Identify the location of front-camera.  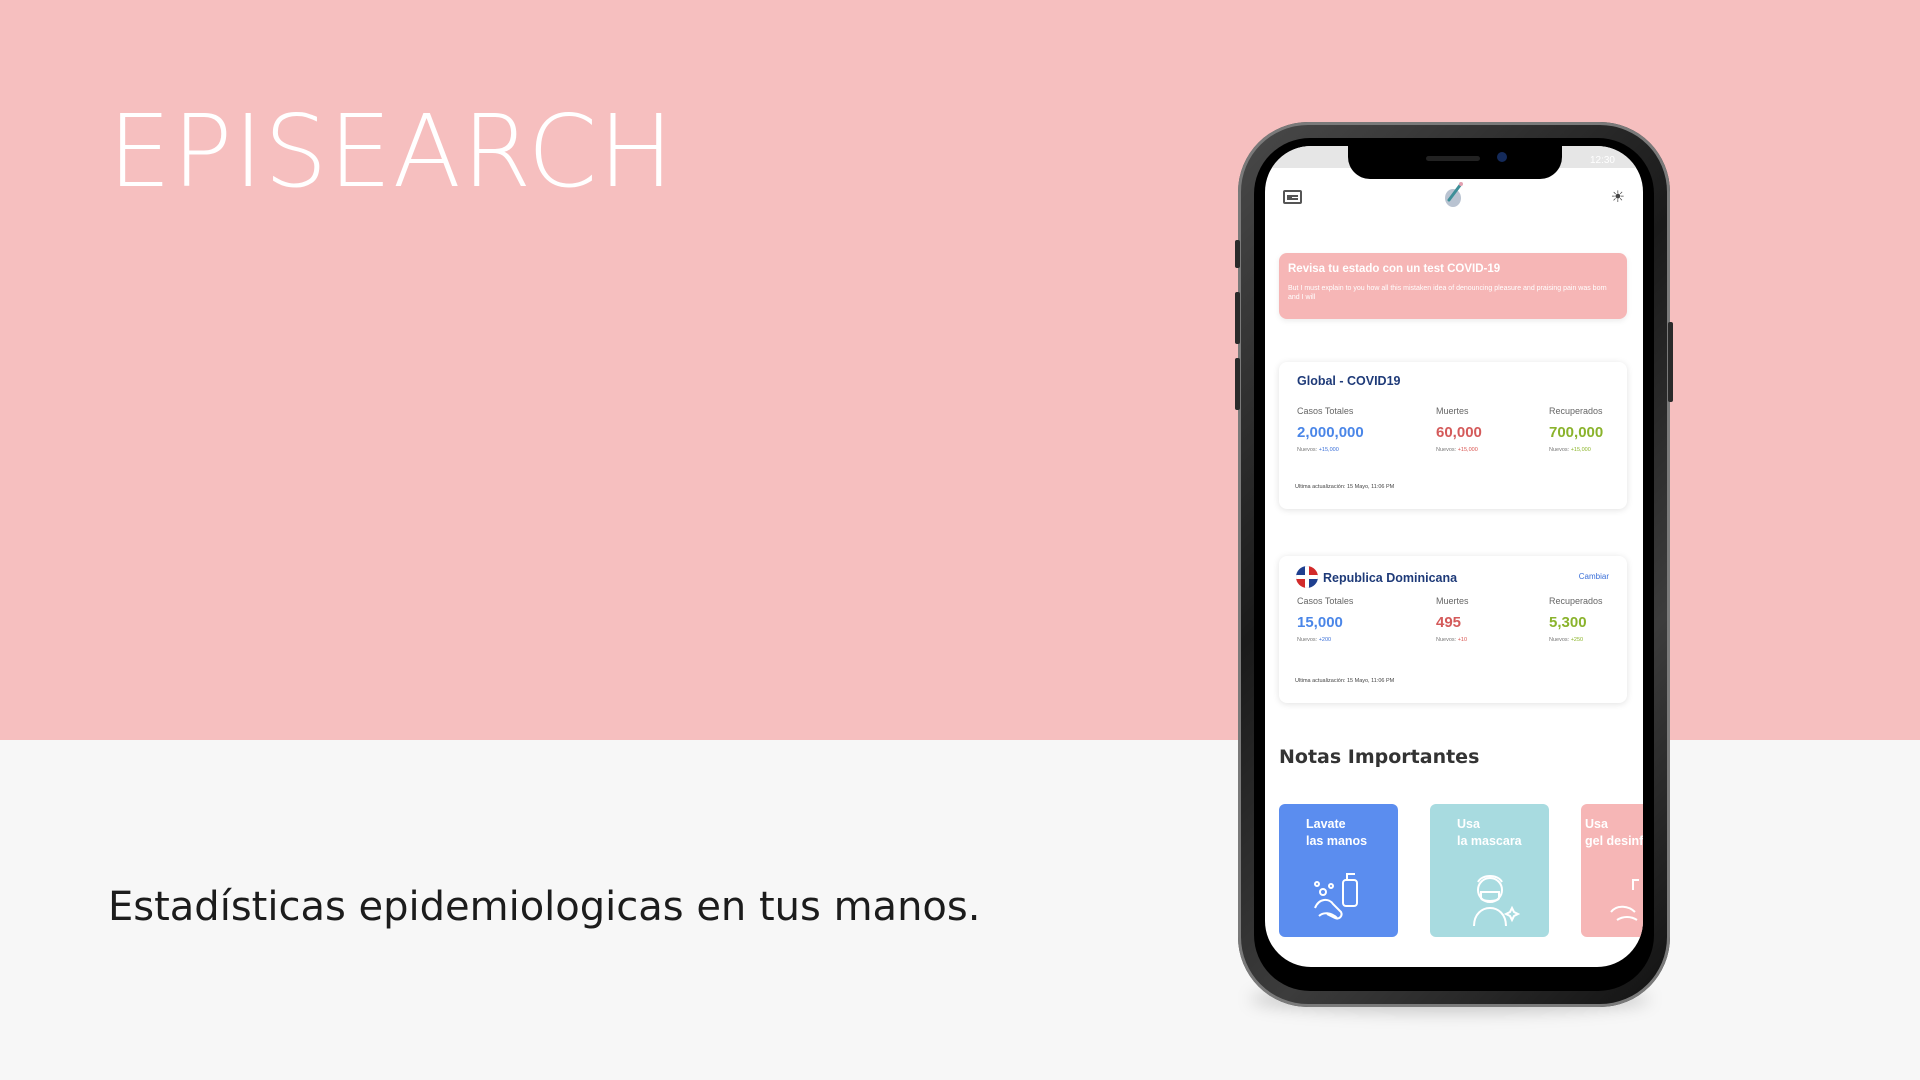
(1502, 157).